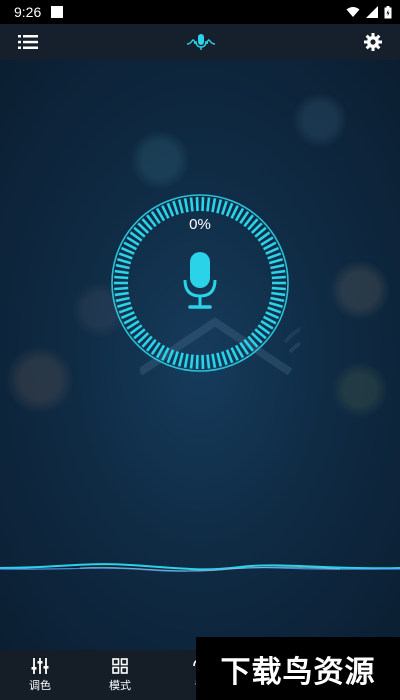 Image resolution: width=400 pixels, height=700 pixels. I want to click on gear-icon, so click(373, 42).